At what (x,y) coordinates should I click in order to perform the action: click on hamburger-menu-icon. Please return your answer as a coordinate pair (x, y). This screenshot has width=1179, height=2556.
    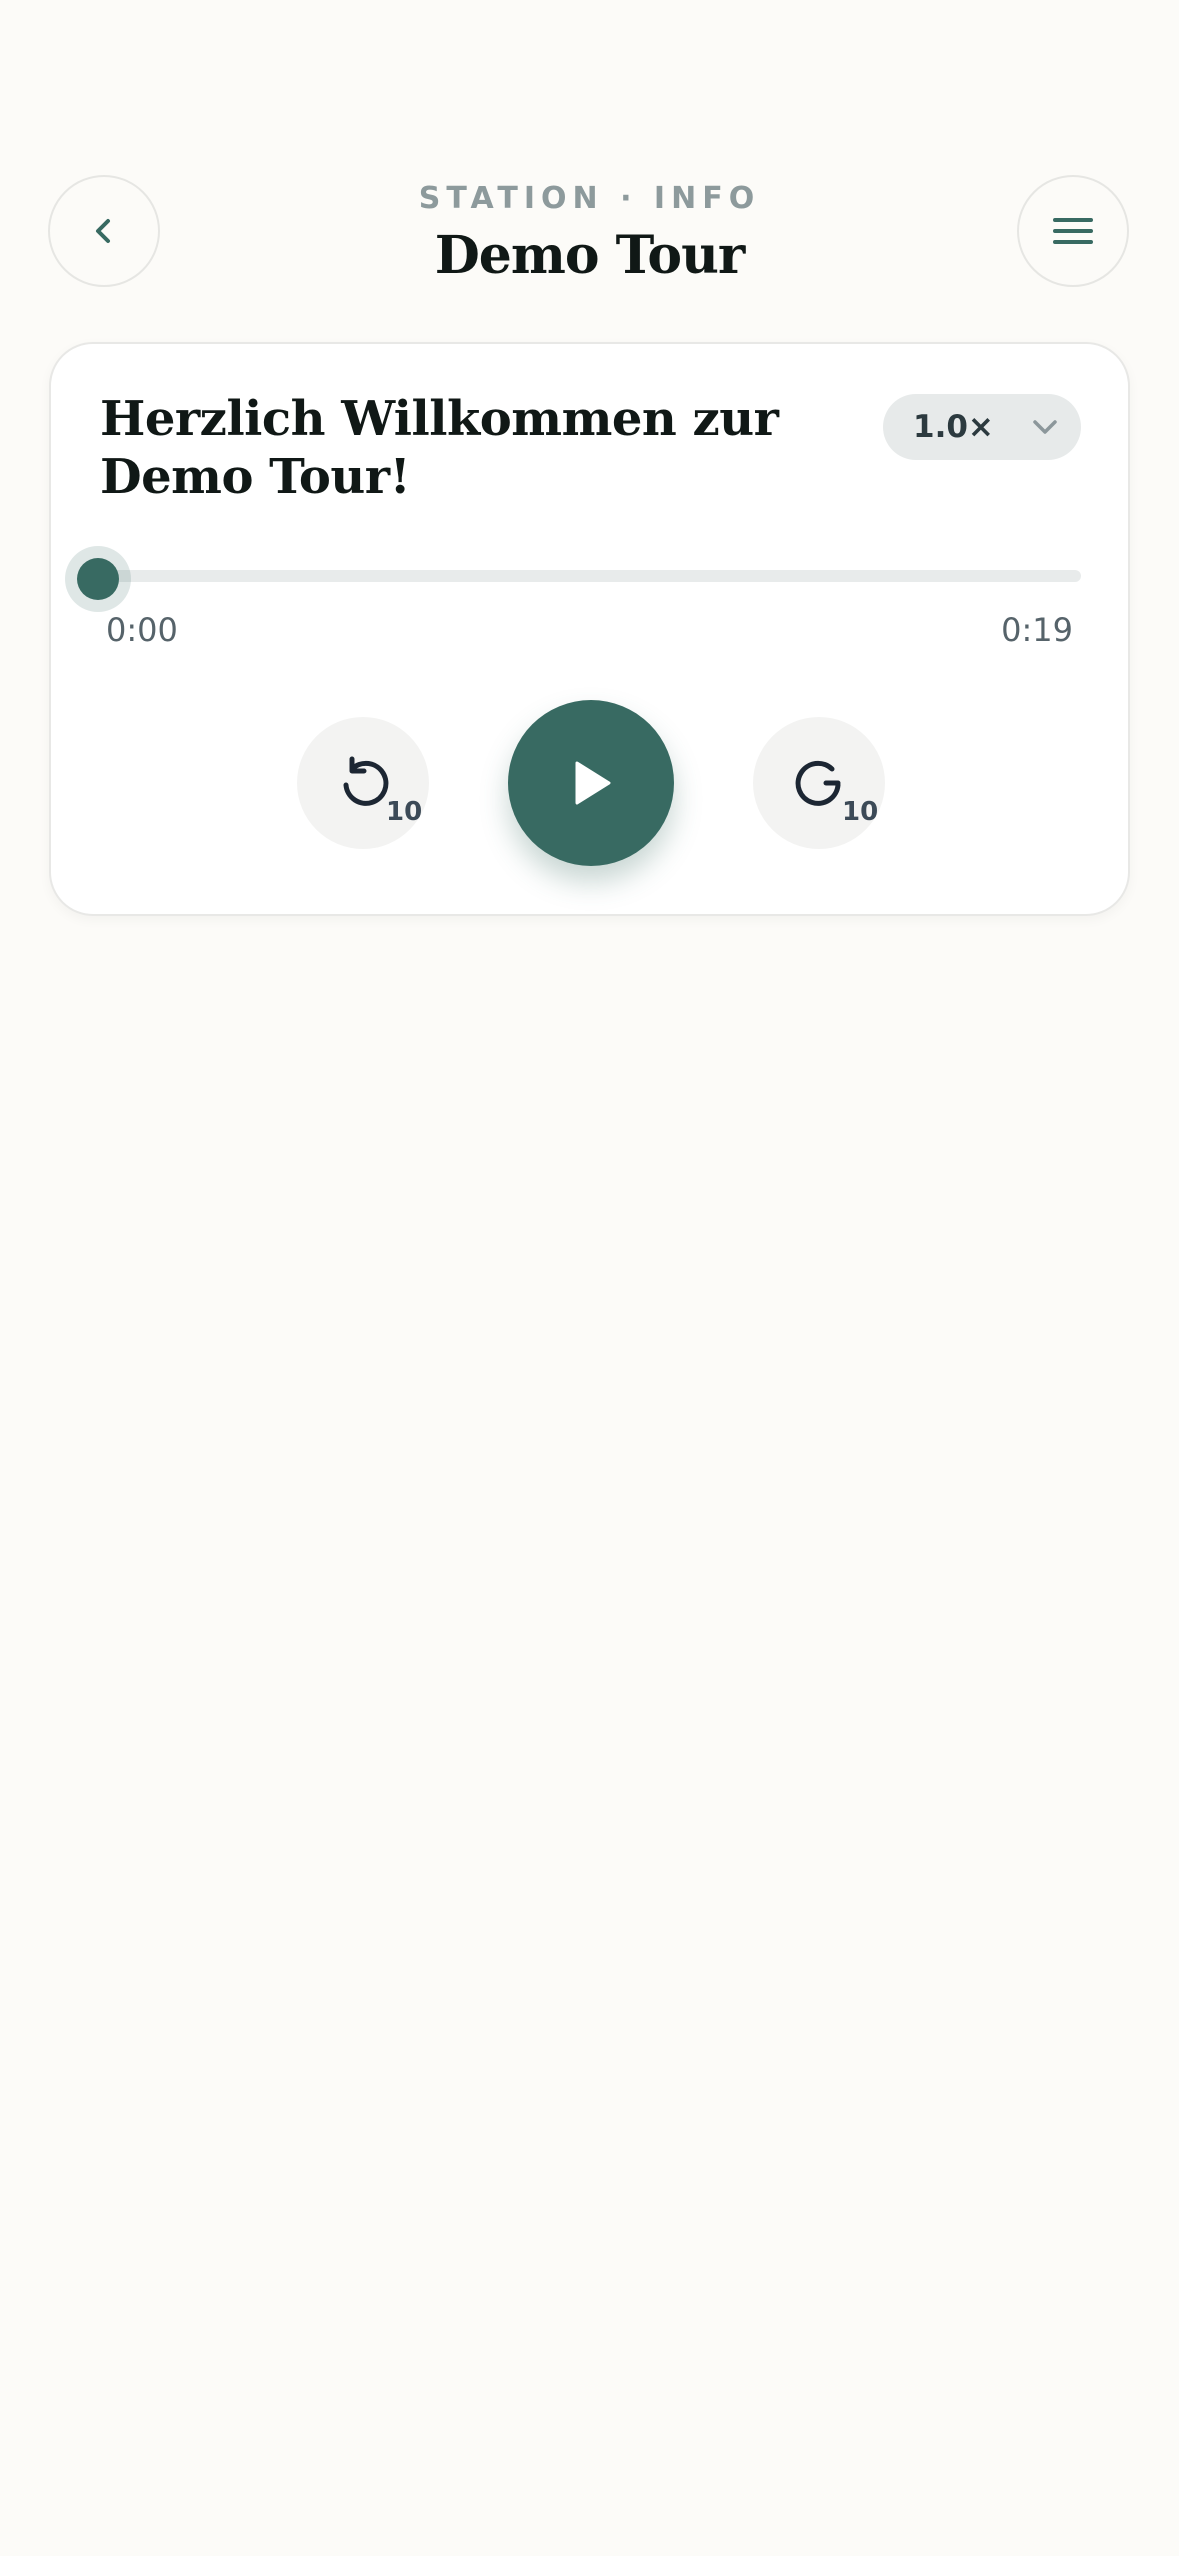
    Looking at the image, I should click on (1073, 231).